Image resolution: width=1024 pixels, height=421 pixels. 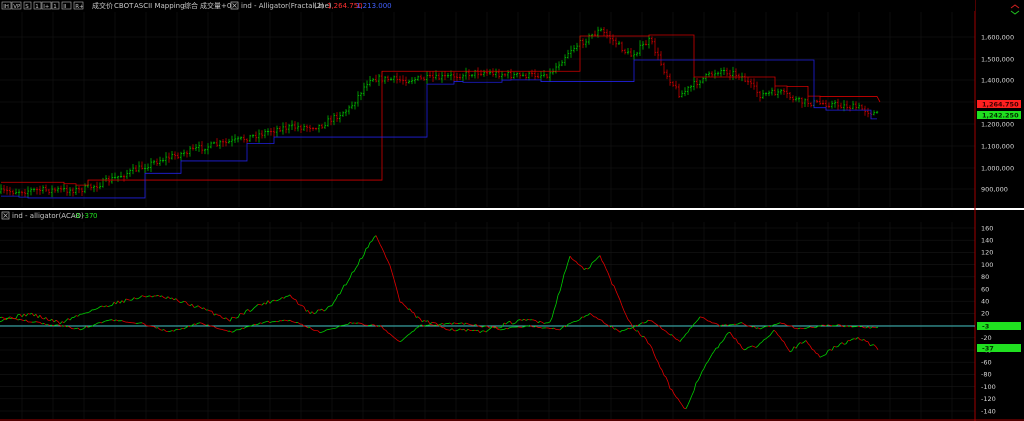 What do you see at coordinates (986, 363) in the screenshot?
I see `lower-axis-label: -60` at bounding box center [986, 363].